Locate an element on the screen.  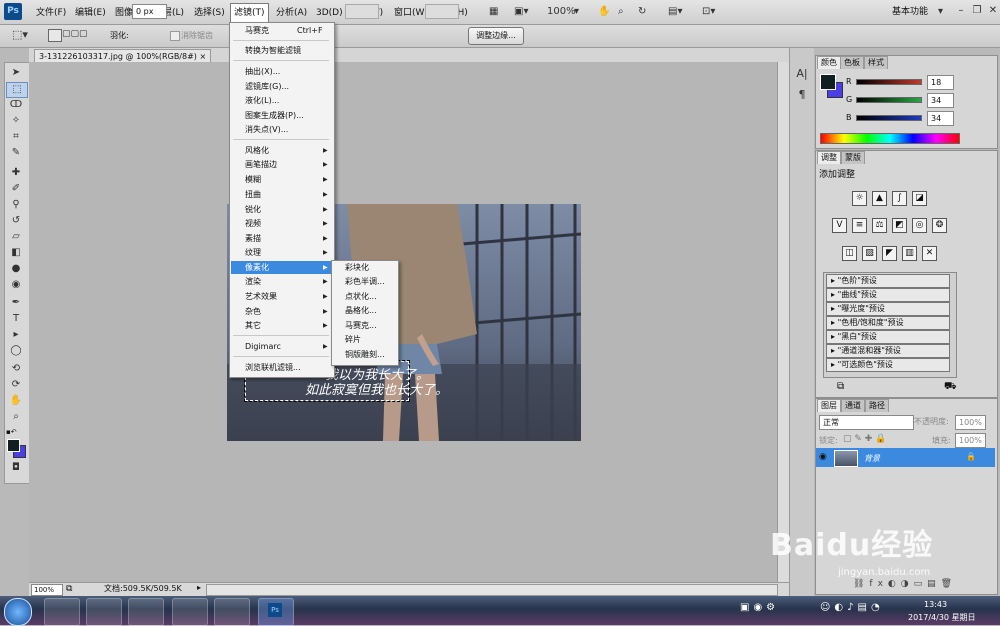
curves-icon: ∫ is located at coordinates (899, 198).